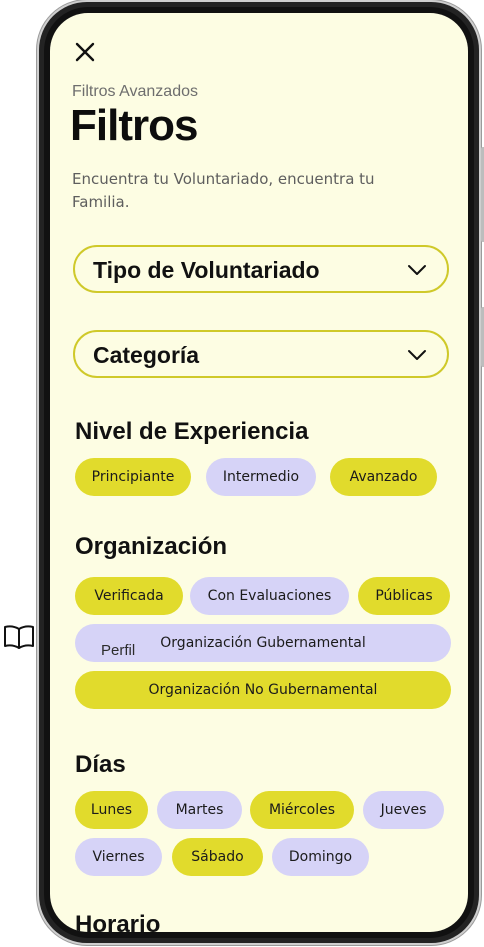 The height and width of the screenshot is (947, 484). I want to click on chip-verificada: Verificada, so click(129, 596).